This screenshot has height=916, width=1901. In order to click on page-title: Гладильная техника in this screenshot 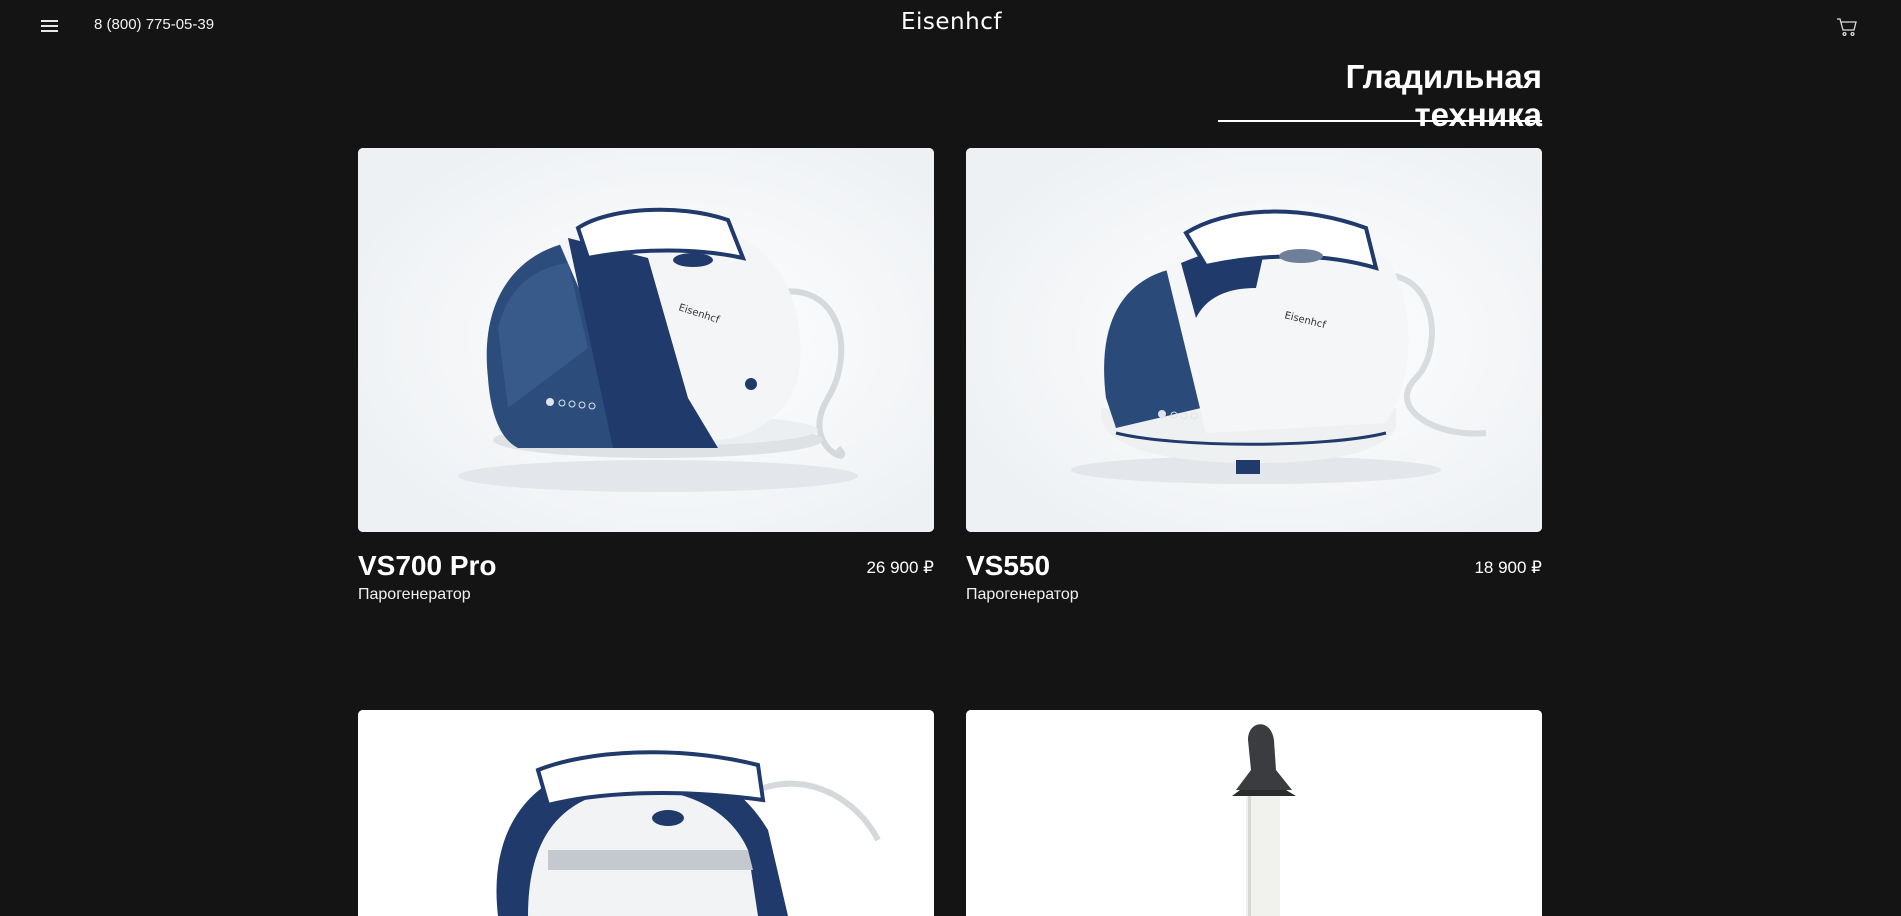, I will do `click(1443, 95)`.